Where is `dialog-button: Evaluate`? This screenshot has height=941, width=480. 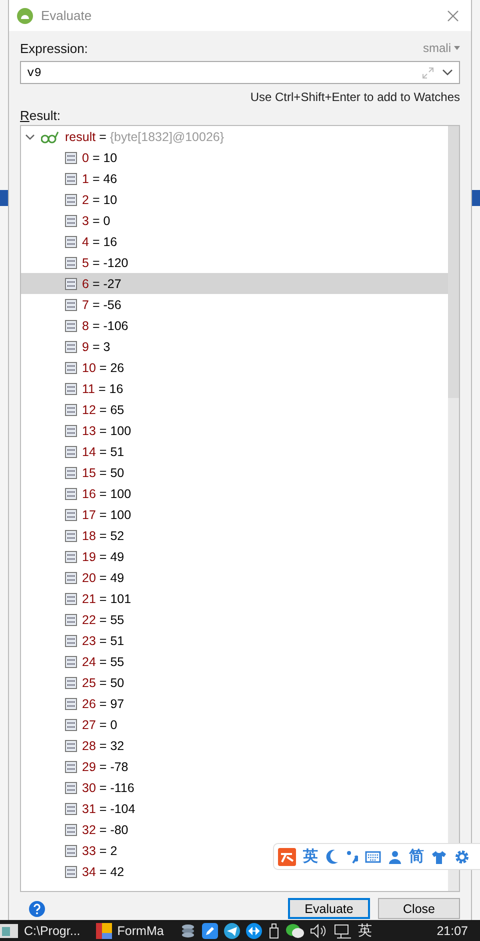 dialog-button: Evaluate is located at coordinates (329, 908).